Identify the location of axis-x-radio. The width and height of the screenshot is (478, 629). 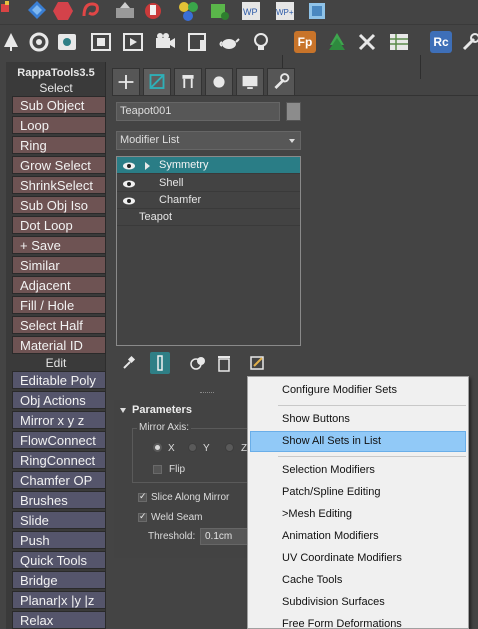
(157, 447).